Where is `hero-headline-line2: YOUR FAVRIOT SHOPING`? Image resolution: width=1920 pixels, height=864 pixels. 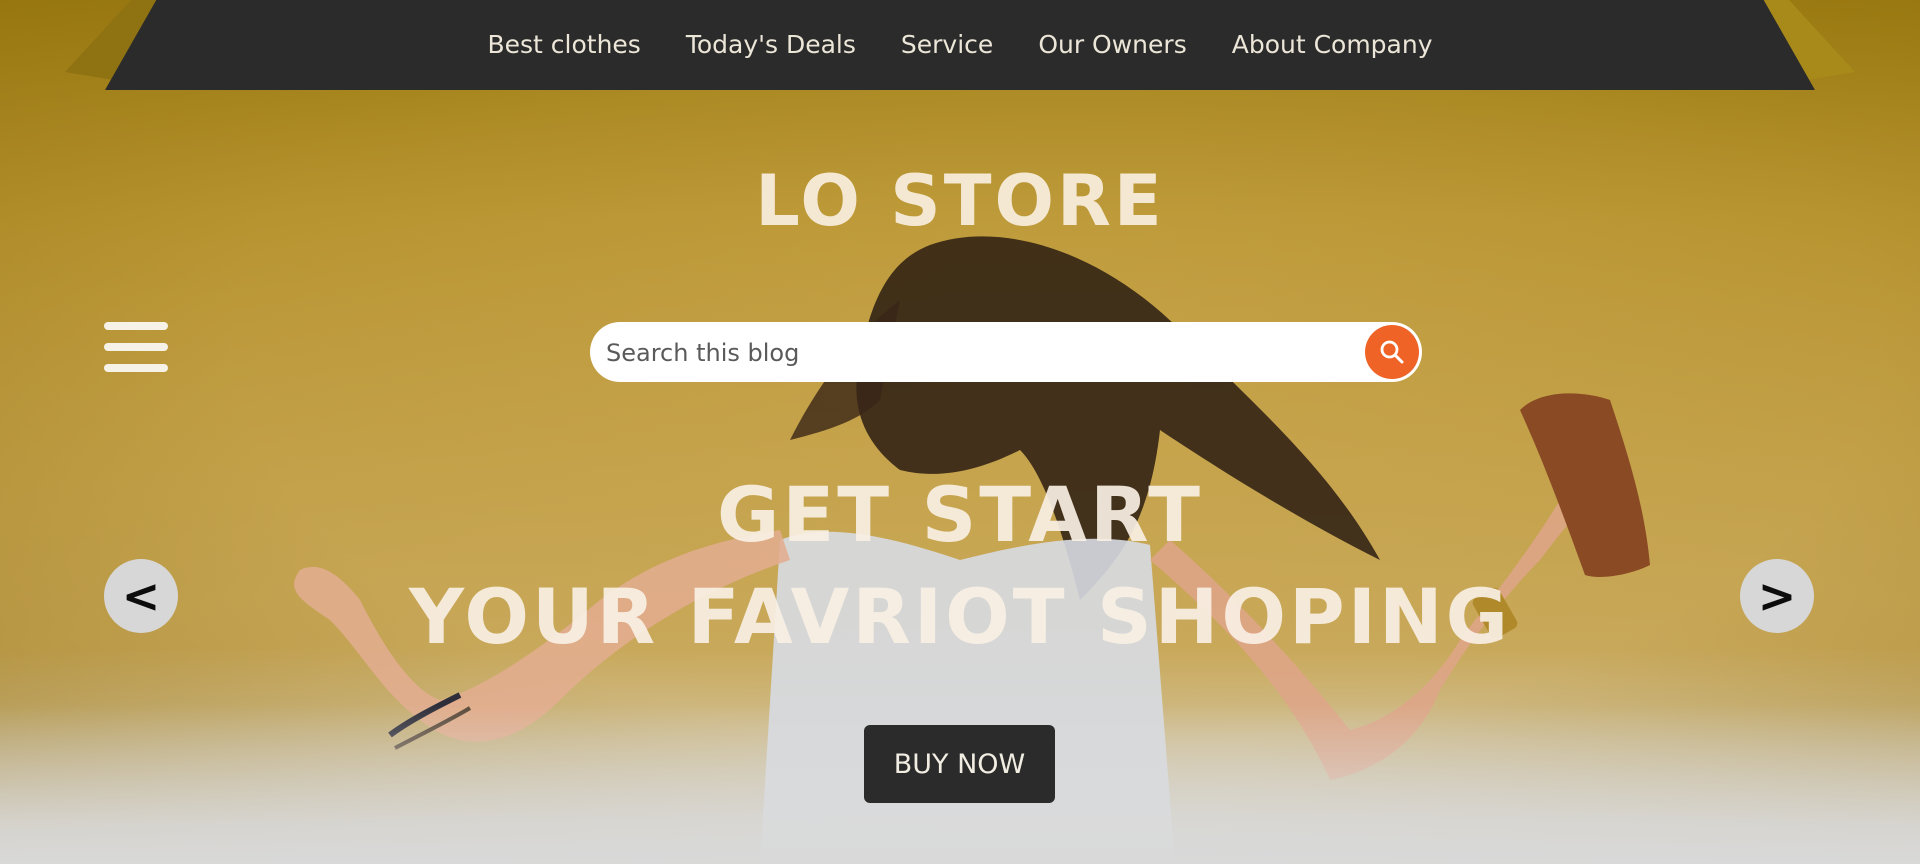
hero-headline-line2: YOUR FAVRIOT SHOPING is located at coordinates (960, 616).